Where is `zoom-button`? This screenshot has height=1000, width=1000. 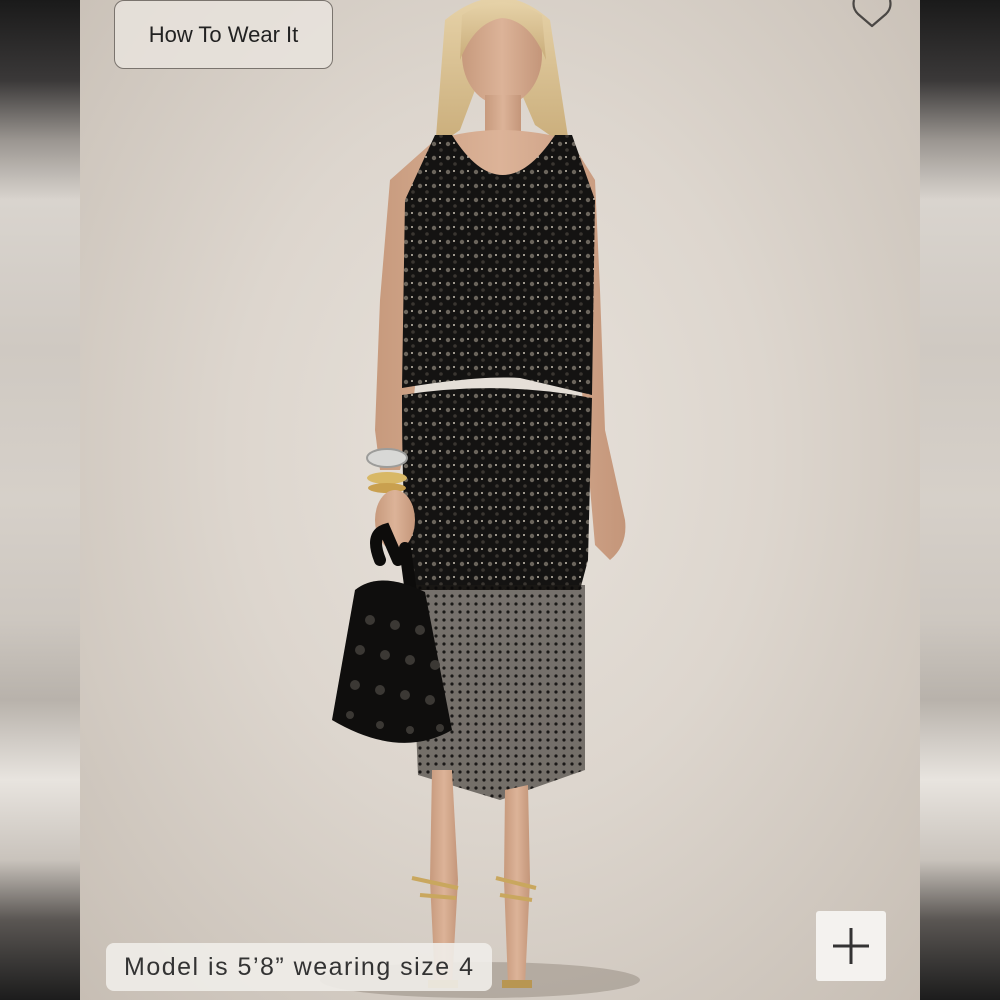
zoom-button is located at coordinates (851, 946).